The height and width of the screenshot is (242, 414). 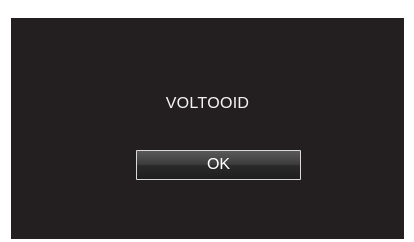 What do you see at coordinates (218, 165) in the screenshot?
I see `ok-button: OK` at bounding box center [218, 165].